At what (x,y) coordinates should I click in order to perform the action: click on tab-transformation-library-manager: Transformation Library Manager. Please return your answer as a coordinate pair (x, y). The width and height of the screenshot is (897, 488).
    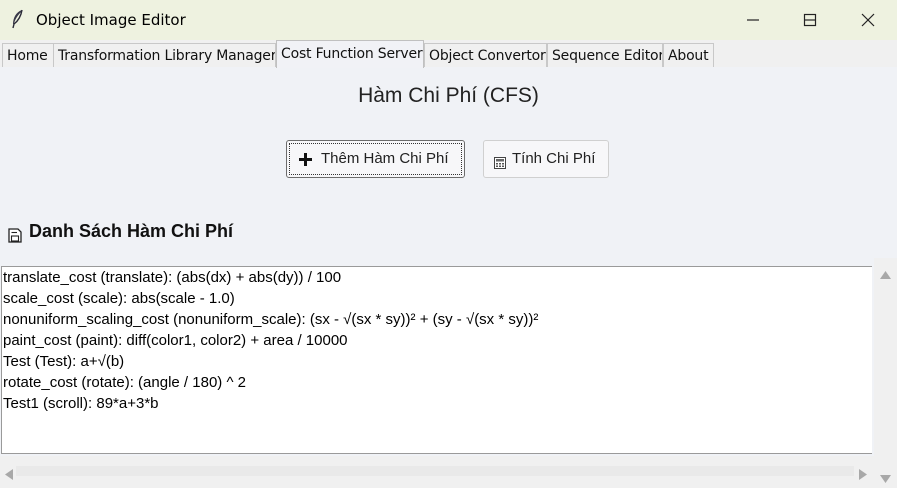
    Looking at the image, I should click on (164, 55).